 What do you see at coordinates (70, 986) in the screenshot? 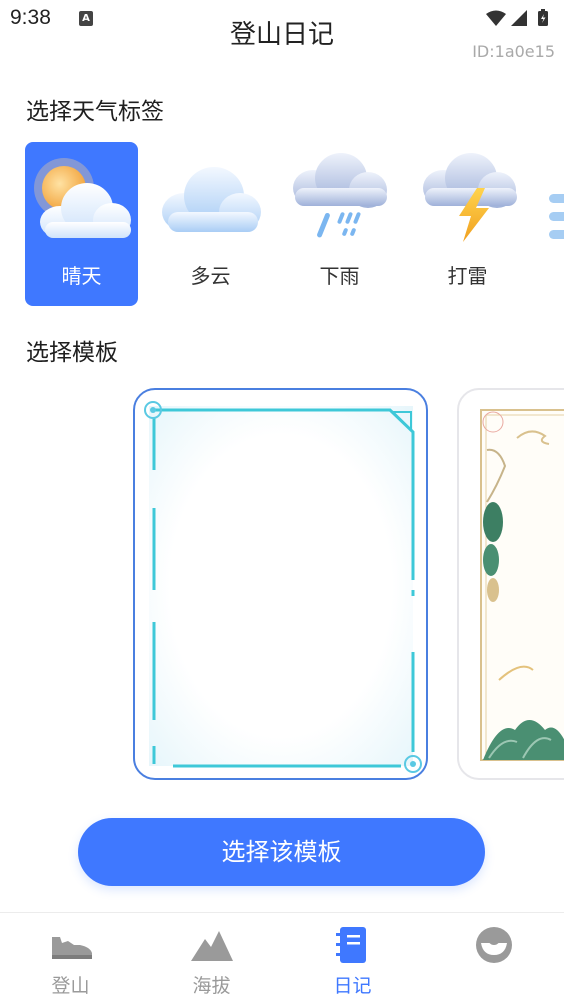
I see `nav-label-hiking: 登山` at bounding box center [70, 986].